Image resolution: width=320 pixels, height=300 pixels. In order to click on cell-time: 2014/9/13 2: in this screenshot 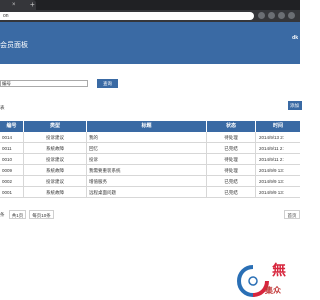, I will do `click(272, 137)`.